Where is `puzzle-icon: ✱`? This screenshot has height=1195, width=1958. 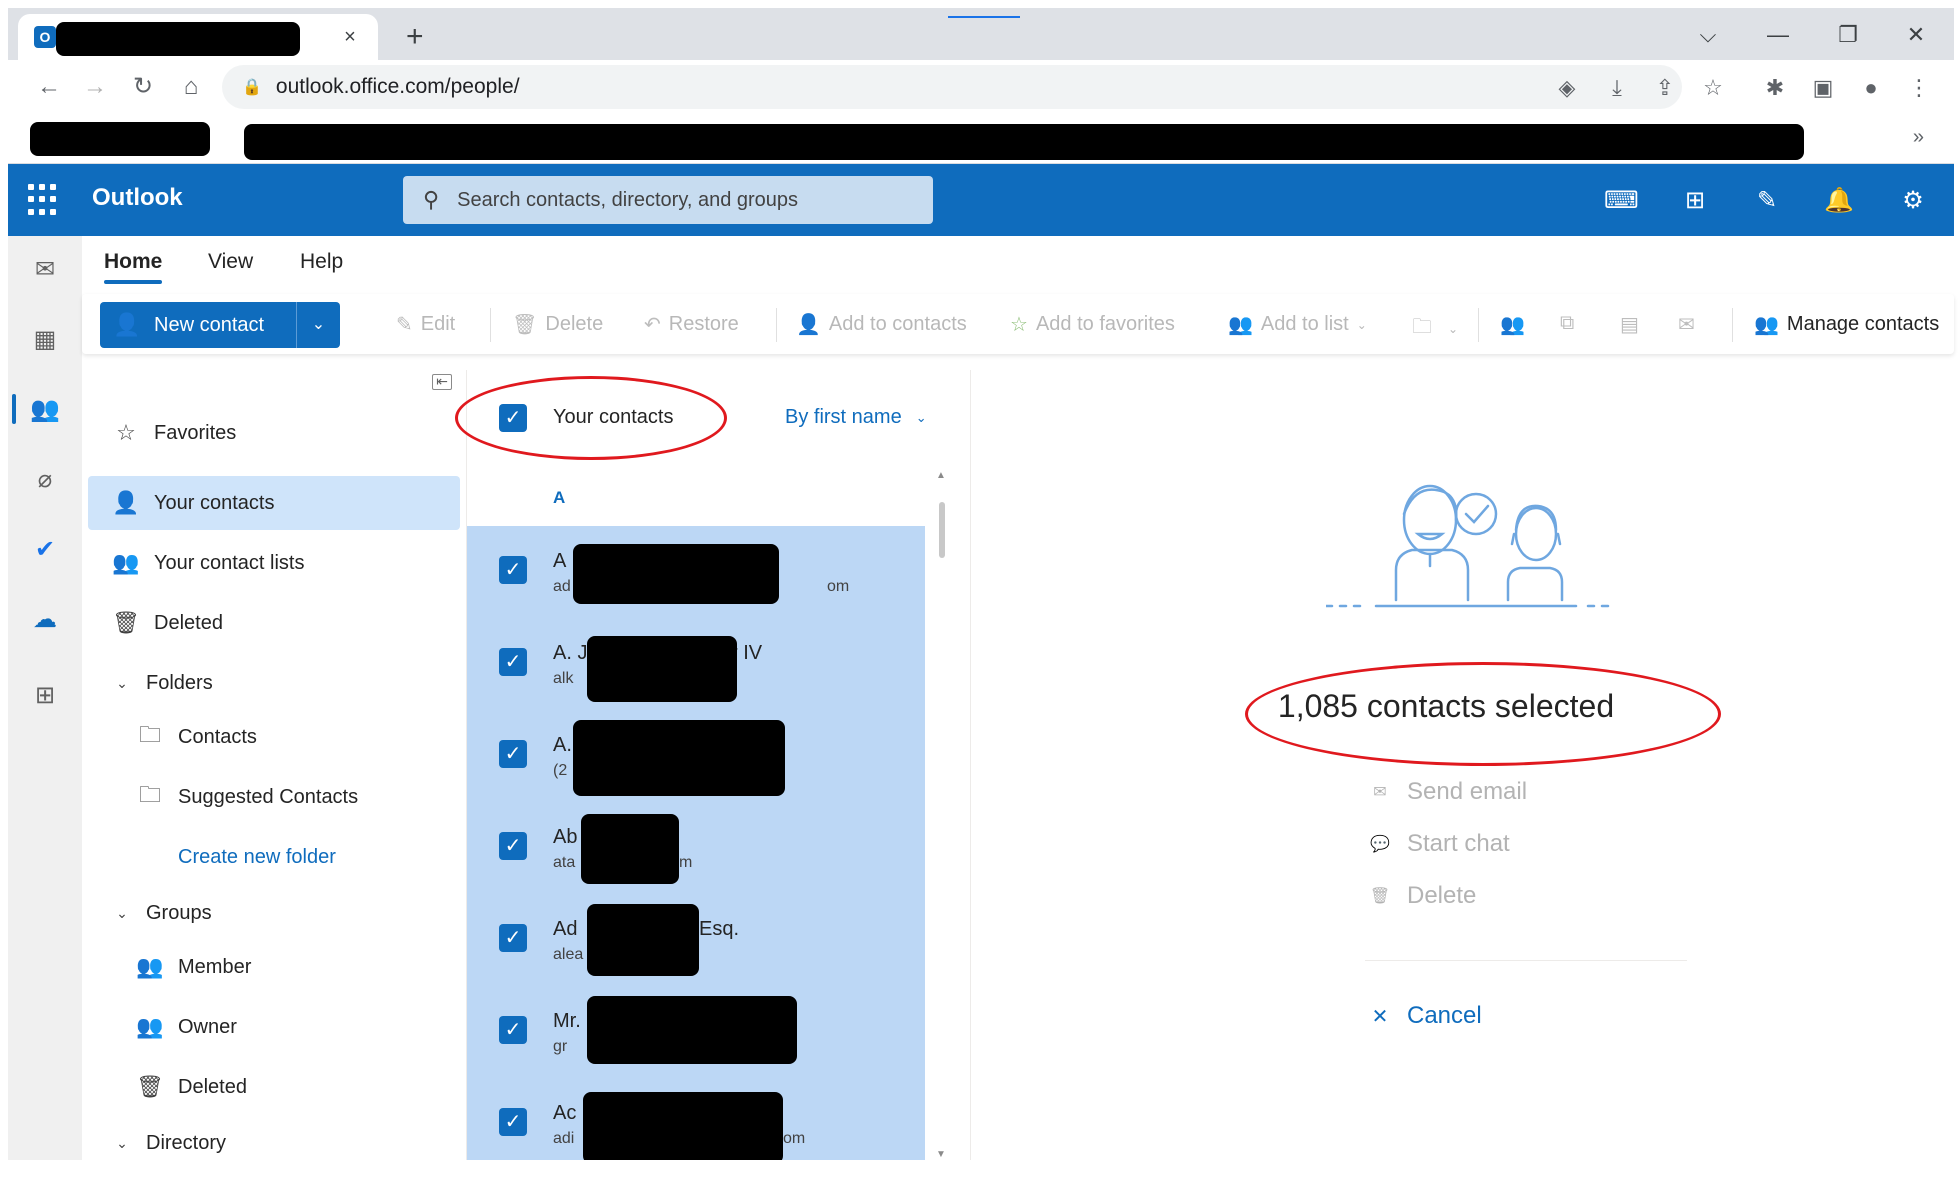 puzzle-icon: ✱ is located at coordinates (1775, 88).